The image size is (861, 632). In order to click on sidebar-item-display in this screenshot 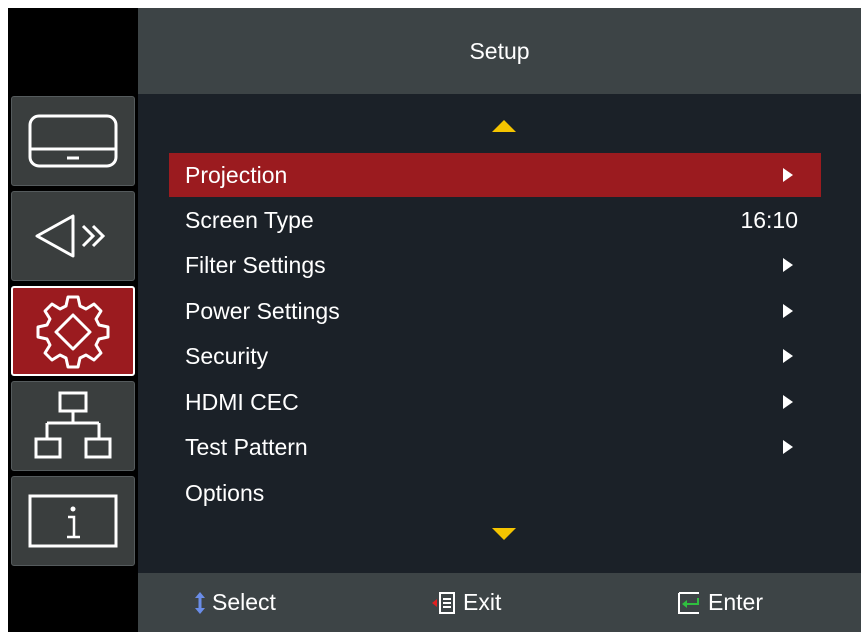, I will do `click(73, 141)`.